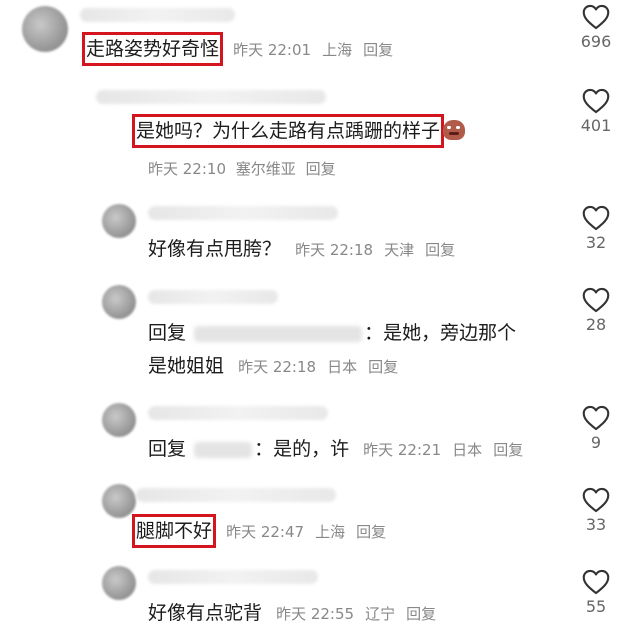 This screenshot has height=634, width=625. I want to click on comment-text: 好像有点驼背, so click(205, 613).